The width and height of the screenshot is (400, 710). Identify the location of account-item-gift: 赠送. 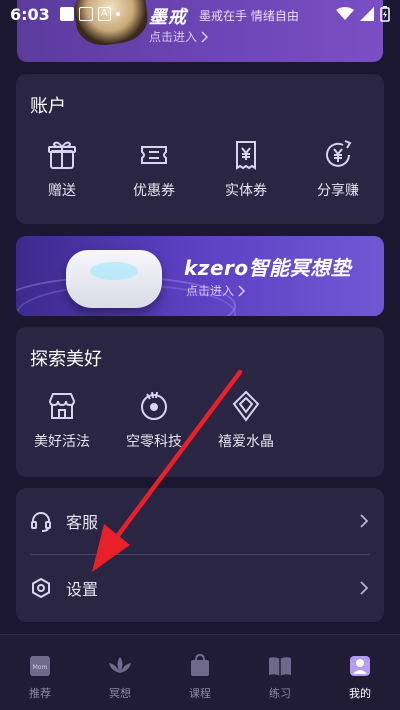
(62, 169).